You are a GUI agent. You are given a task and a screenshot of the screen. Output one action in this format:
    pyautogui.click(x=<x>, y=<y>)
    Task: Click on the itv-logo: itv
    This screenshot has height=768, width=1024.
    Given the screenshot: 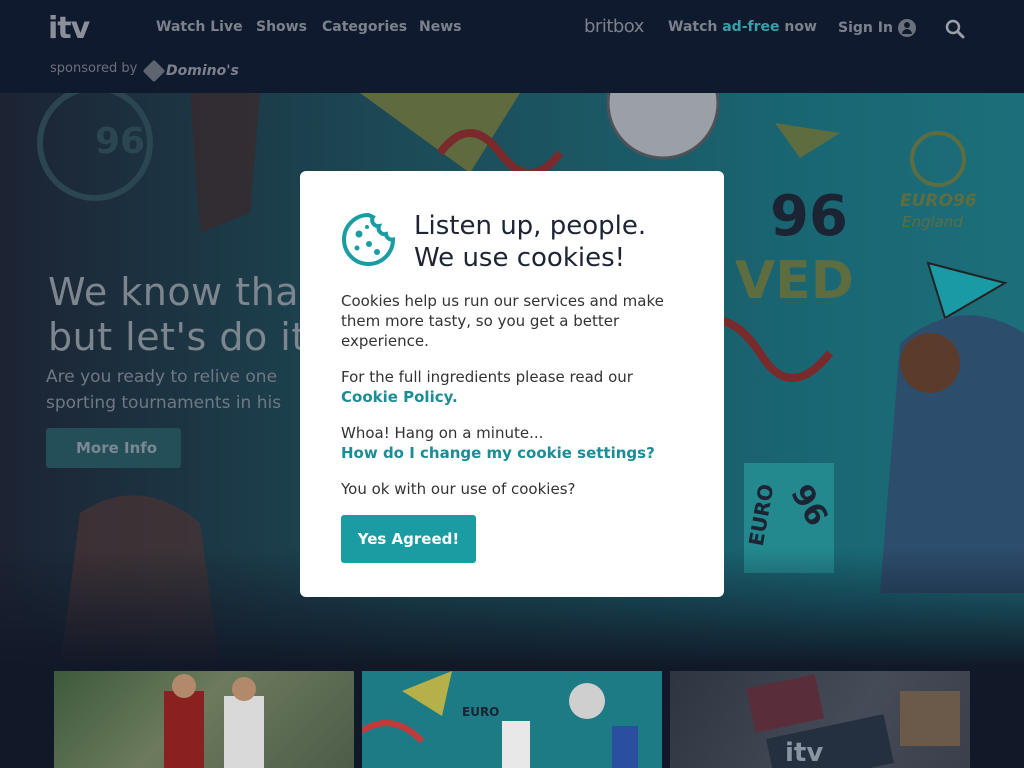 What is the action you would take?
    pyautogui.click(x=80, y=28)
    